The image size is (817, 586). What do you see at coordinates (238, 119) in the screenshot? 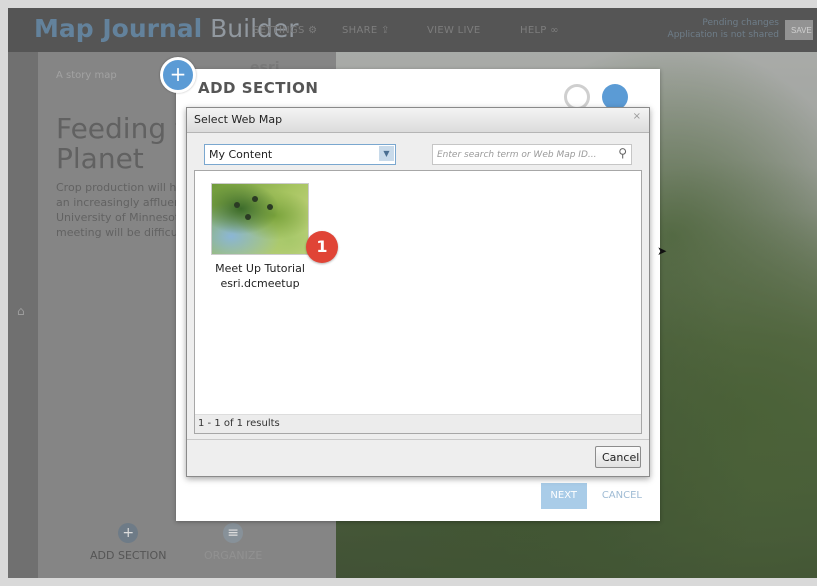
I see `dialog-title: Select Web Map` at bounding box center [238, 119].